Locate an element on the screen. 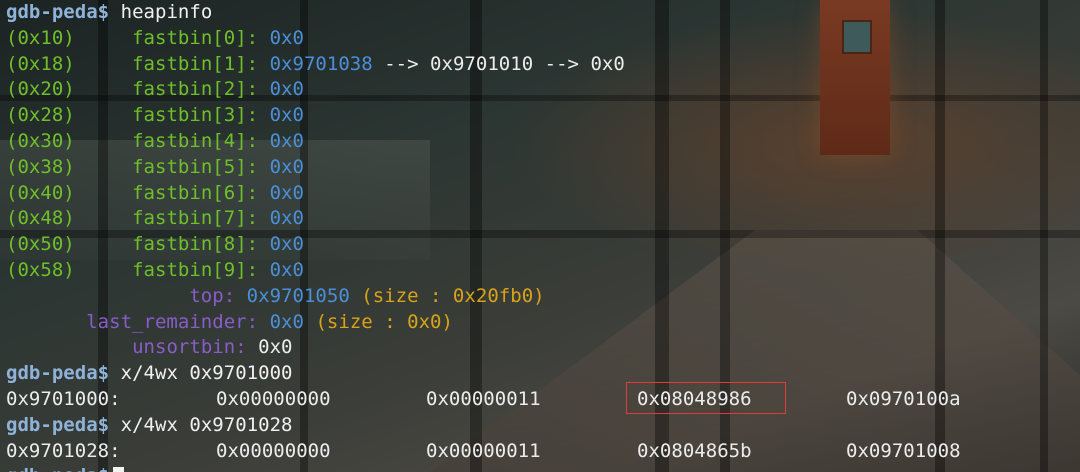  fastbin-row: (0x50) fastbin[8]: 0x0 is located at coordinates (315, 245).